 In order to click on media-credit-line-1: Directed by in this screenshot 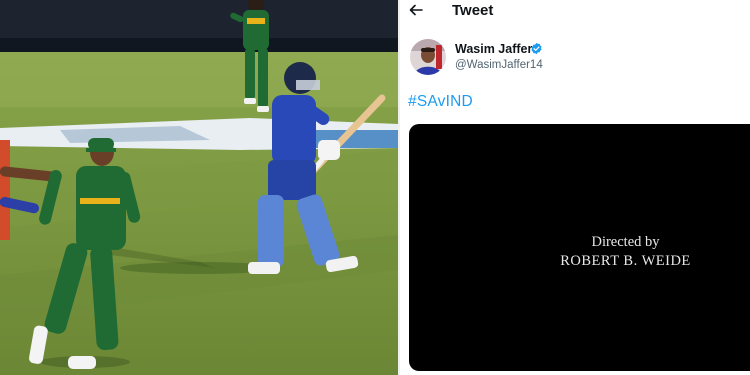, I will do `click(625, 242)`.